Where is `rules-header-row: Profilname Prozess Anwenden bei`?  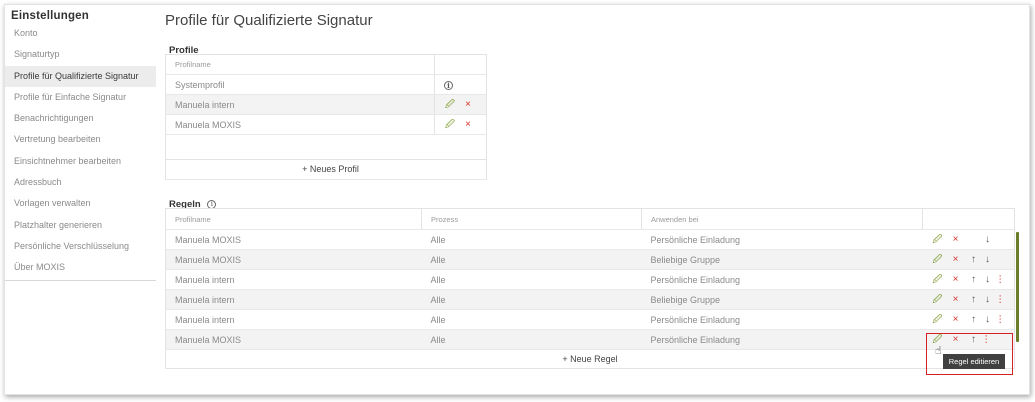 rules-header-row: Profilname Prozess Anwenden bei is located at coordinates (590, 219).